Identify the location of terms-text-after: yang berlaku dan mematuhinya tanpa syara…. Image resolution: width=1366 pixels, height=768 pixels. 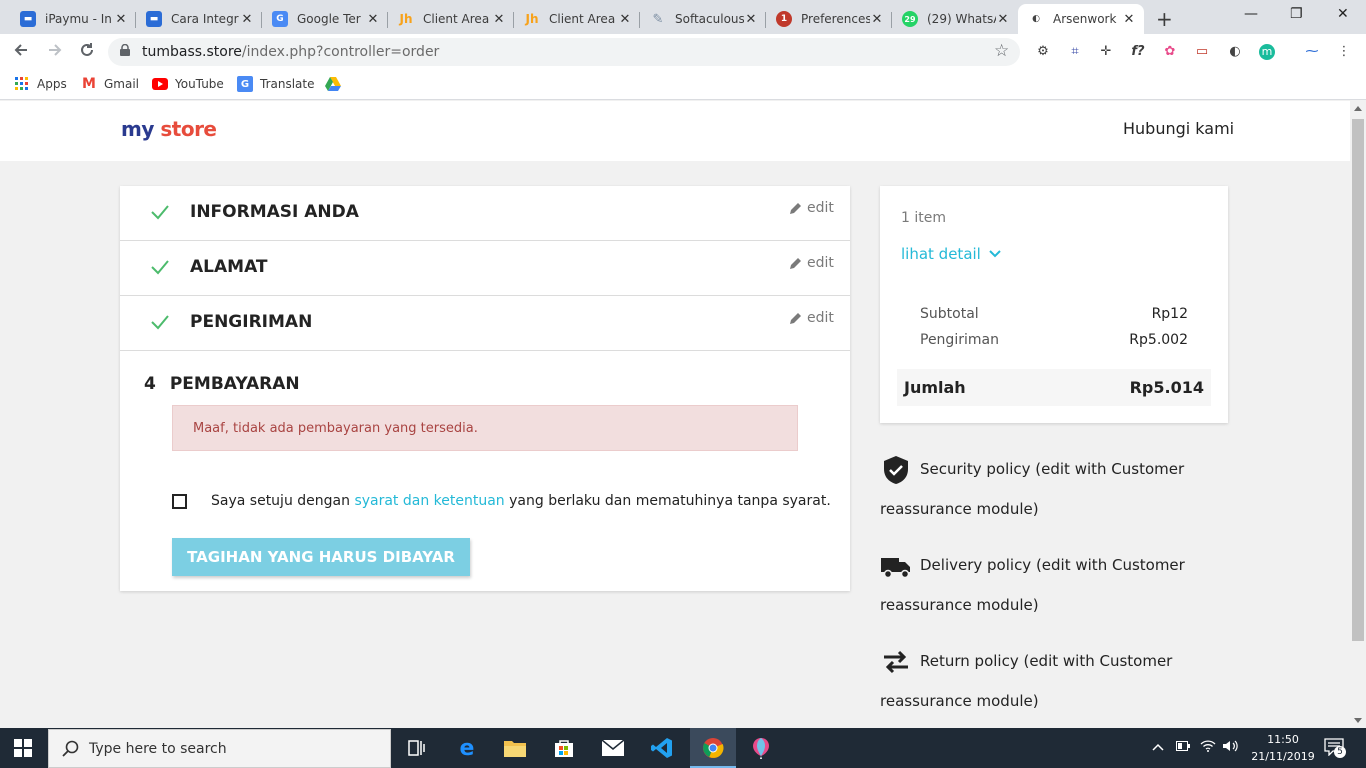
(667, 501).